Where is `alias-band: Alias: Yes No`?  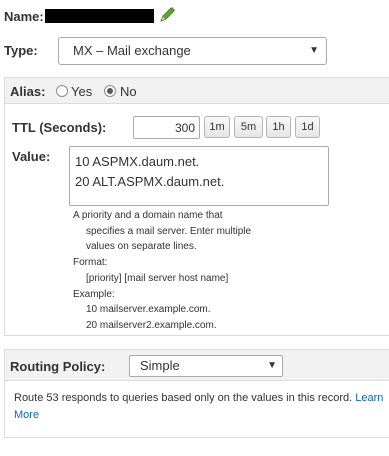
alias-band: Alias: Yes No is located at coordinates (196, 90).